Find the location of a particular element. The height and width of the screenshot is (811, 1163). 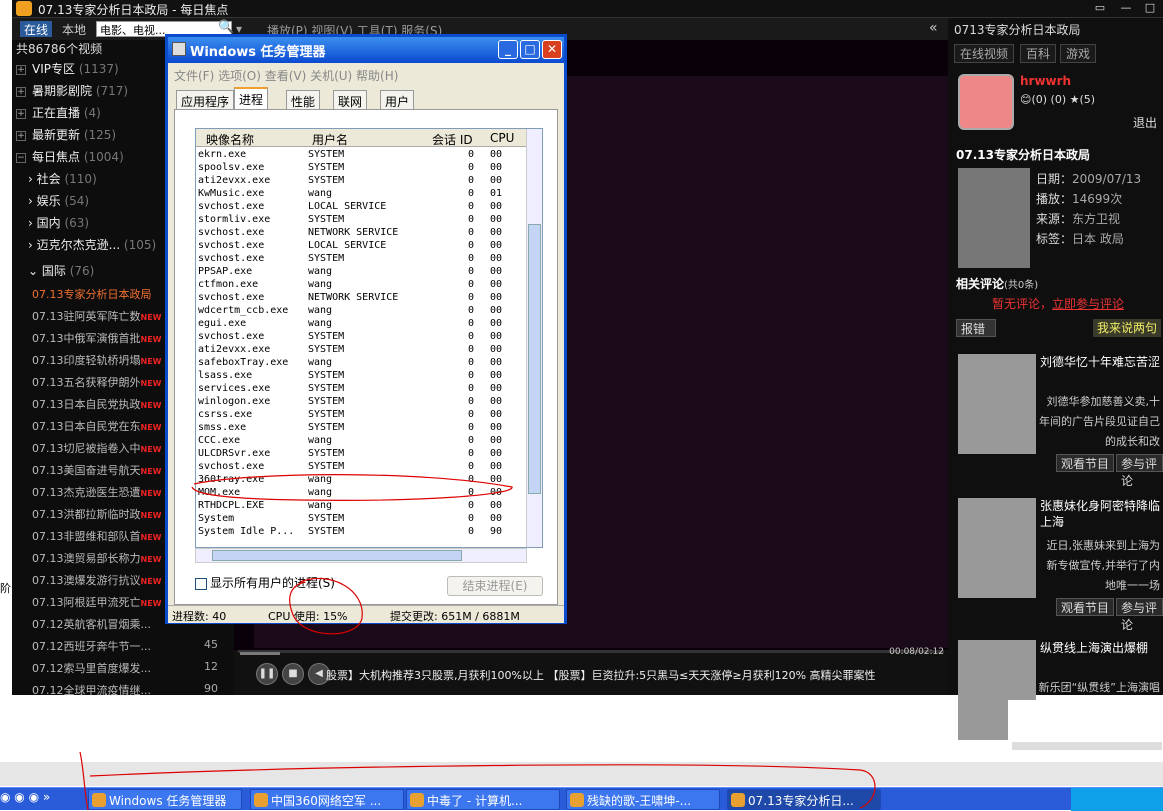

seek-bar is located at coordinates (591, 651).